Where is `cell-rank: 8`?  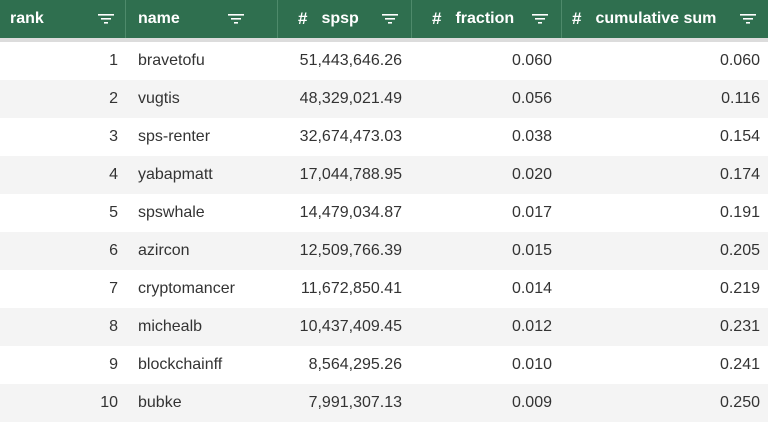 cell-rank: 8 is located at coordinates (113, 326).